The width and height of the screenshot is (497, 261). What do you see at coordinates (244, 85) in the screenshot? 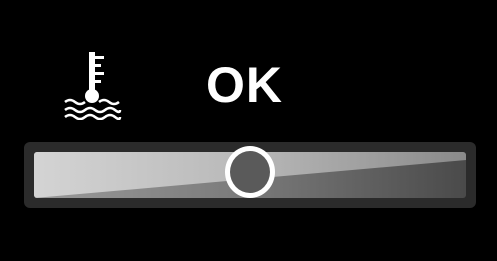
I see `status-text: OK` at bounding box center [244, 85].